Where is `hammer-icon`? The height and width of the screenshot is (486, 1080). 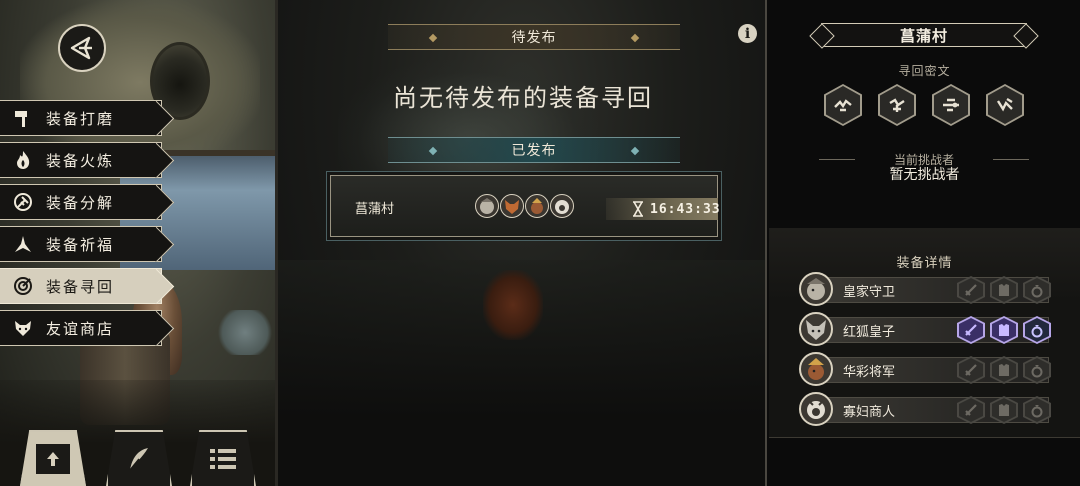
hammer-icon is located at coordinates (23, 118).